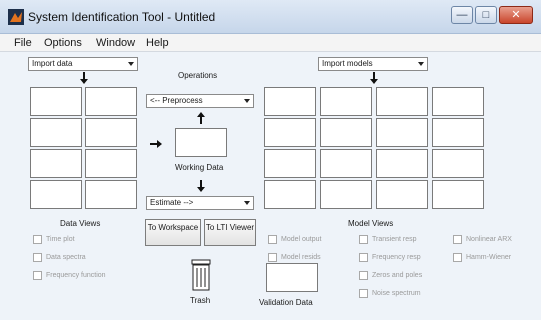  What do you see at coordinates (292, 277) in the screenshot?
I see `validation-data-slot` at bounding box center [292, 277].